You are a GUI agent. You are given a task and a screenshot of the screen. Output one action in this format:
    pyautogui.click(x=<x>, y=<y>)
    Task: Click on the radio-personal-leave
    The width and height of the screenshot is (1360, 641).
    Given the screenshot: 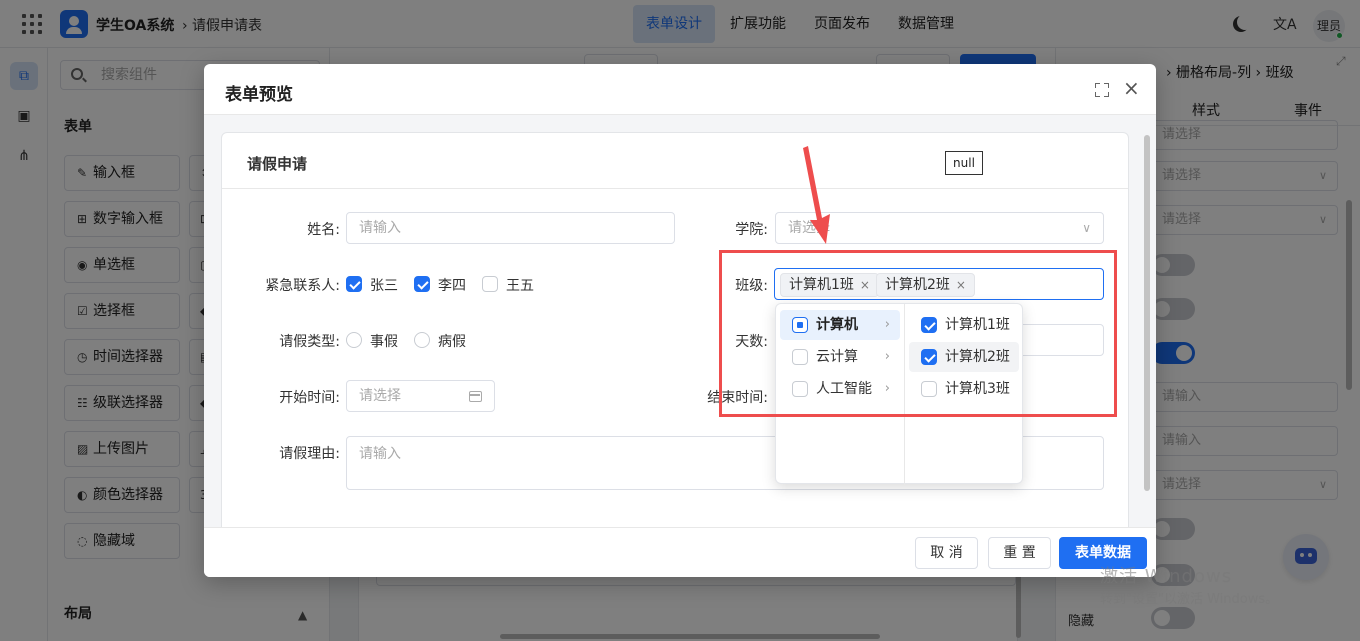 What is the action you would take?
    pyautogui.click(x=354, y=340)
    